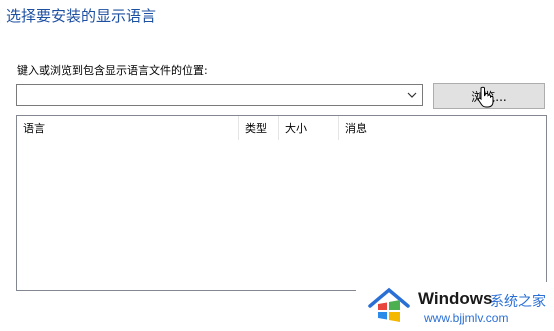  Describe the element at coordinates (309, 128) in the screenshot. I see `column-header-size: 大小` at that location.